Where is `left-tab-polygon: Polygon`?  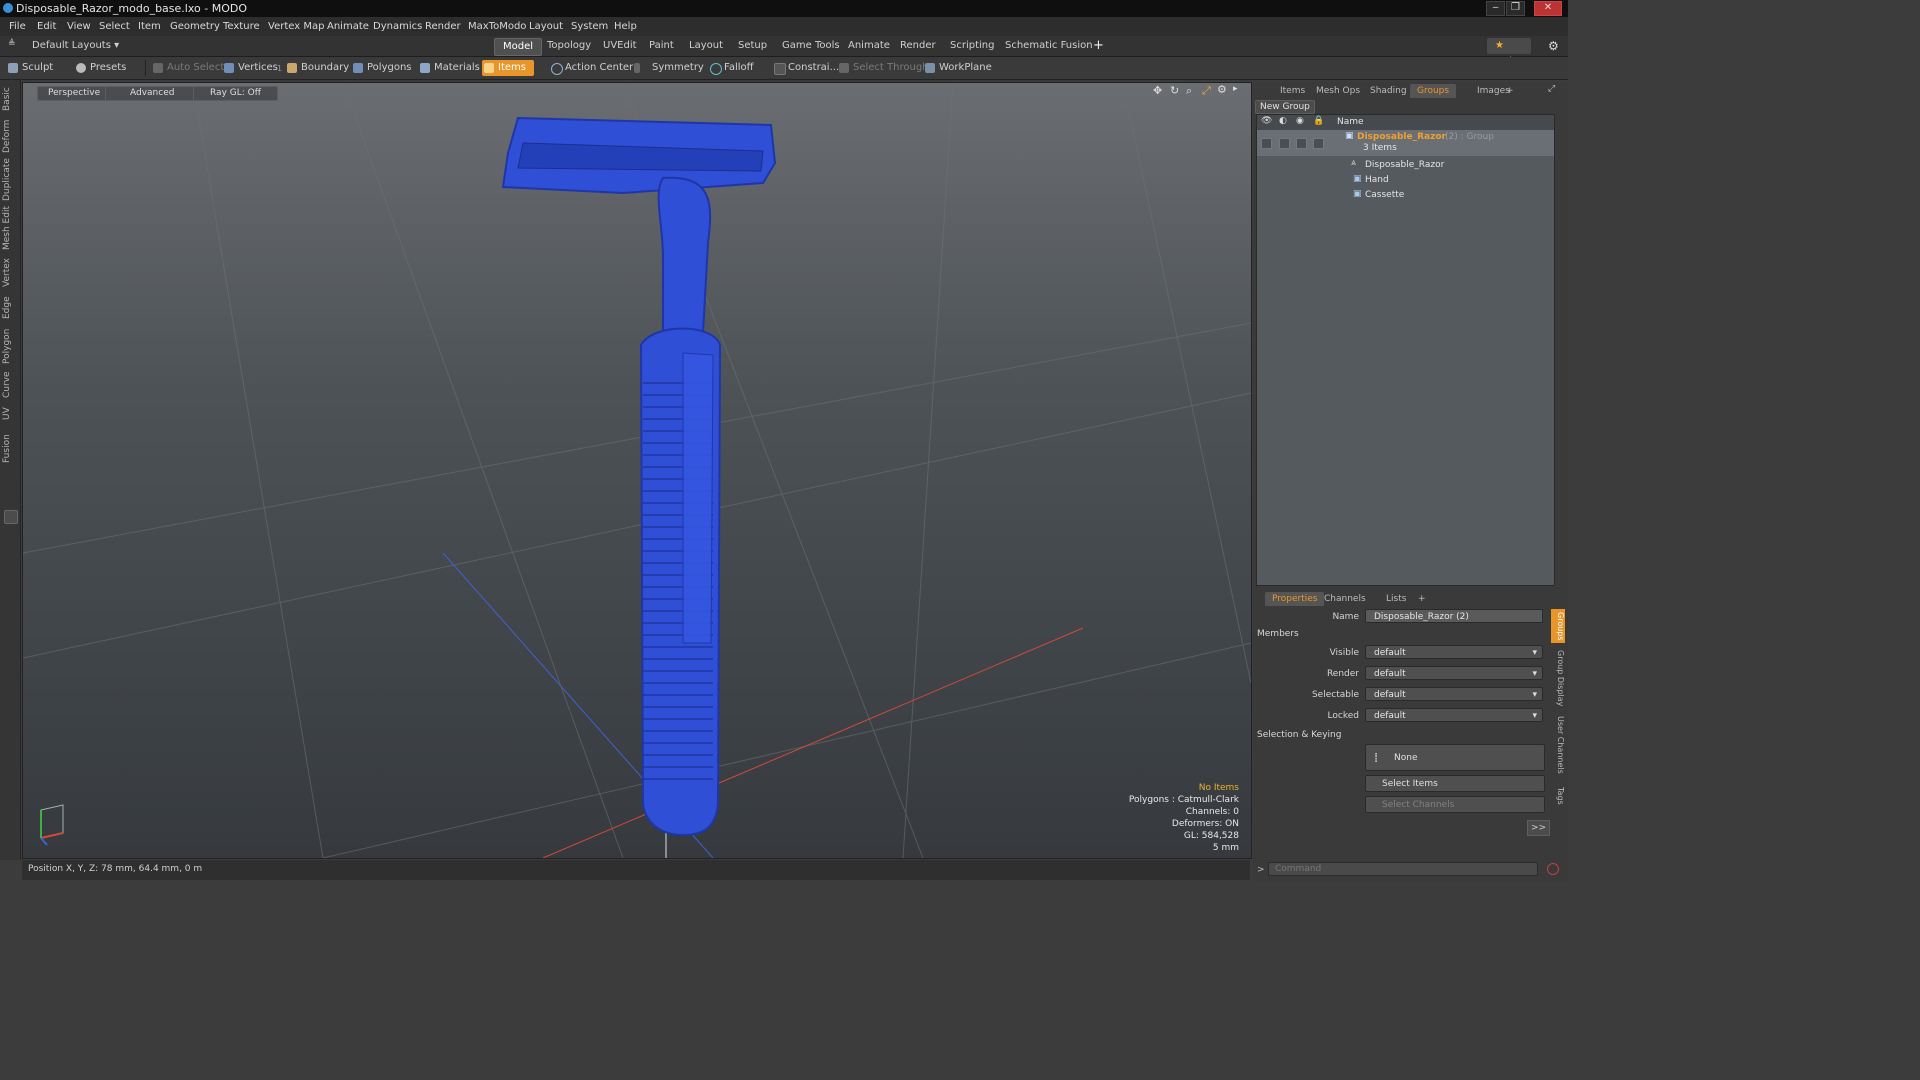
left-tab-polygon: Polygon is located at coordinates (10, 346).